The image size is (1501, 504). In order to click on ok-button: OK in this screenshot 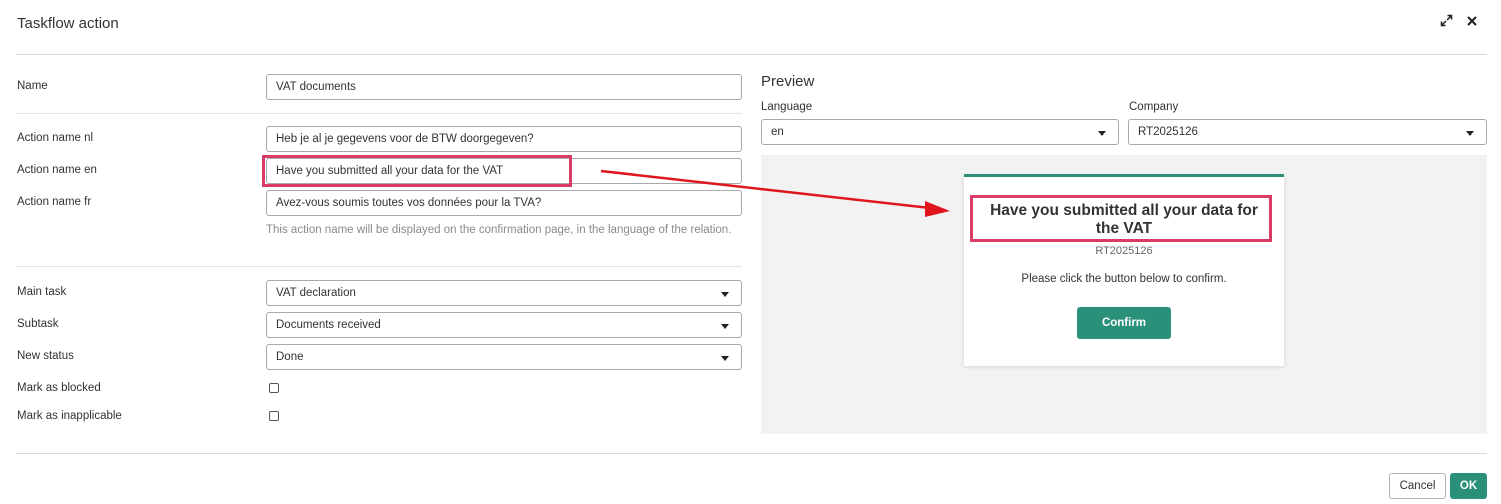, I will do `click(1468, 486)`.